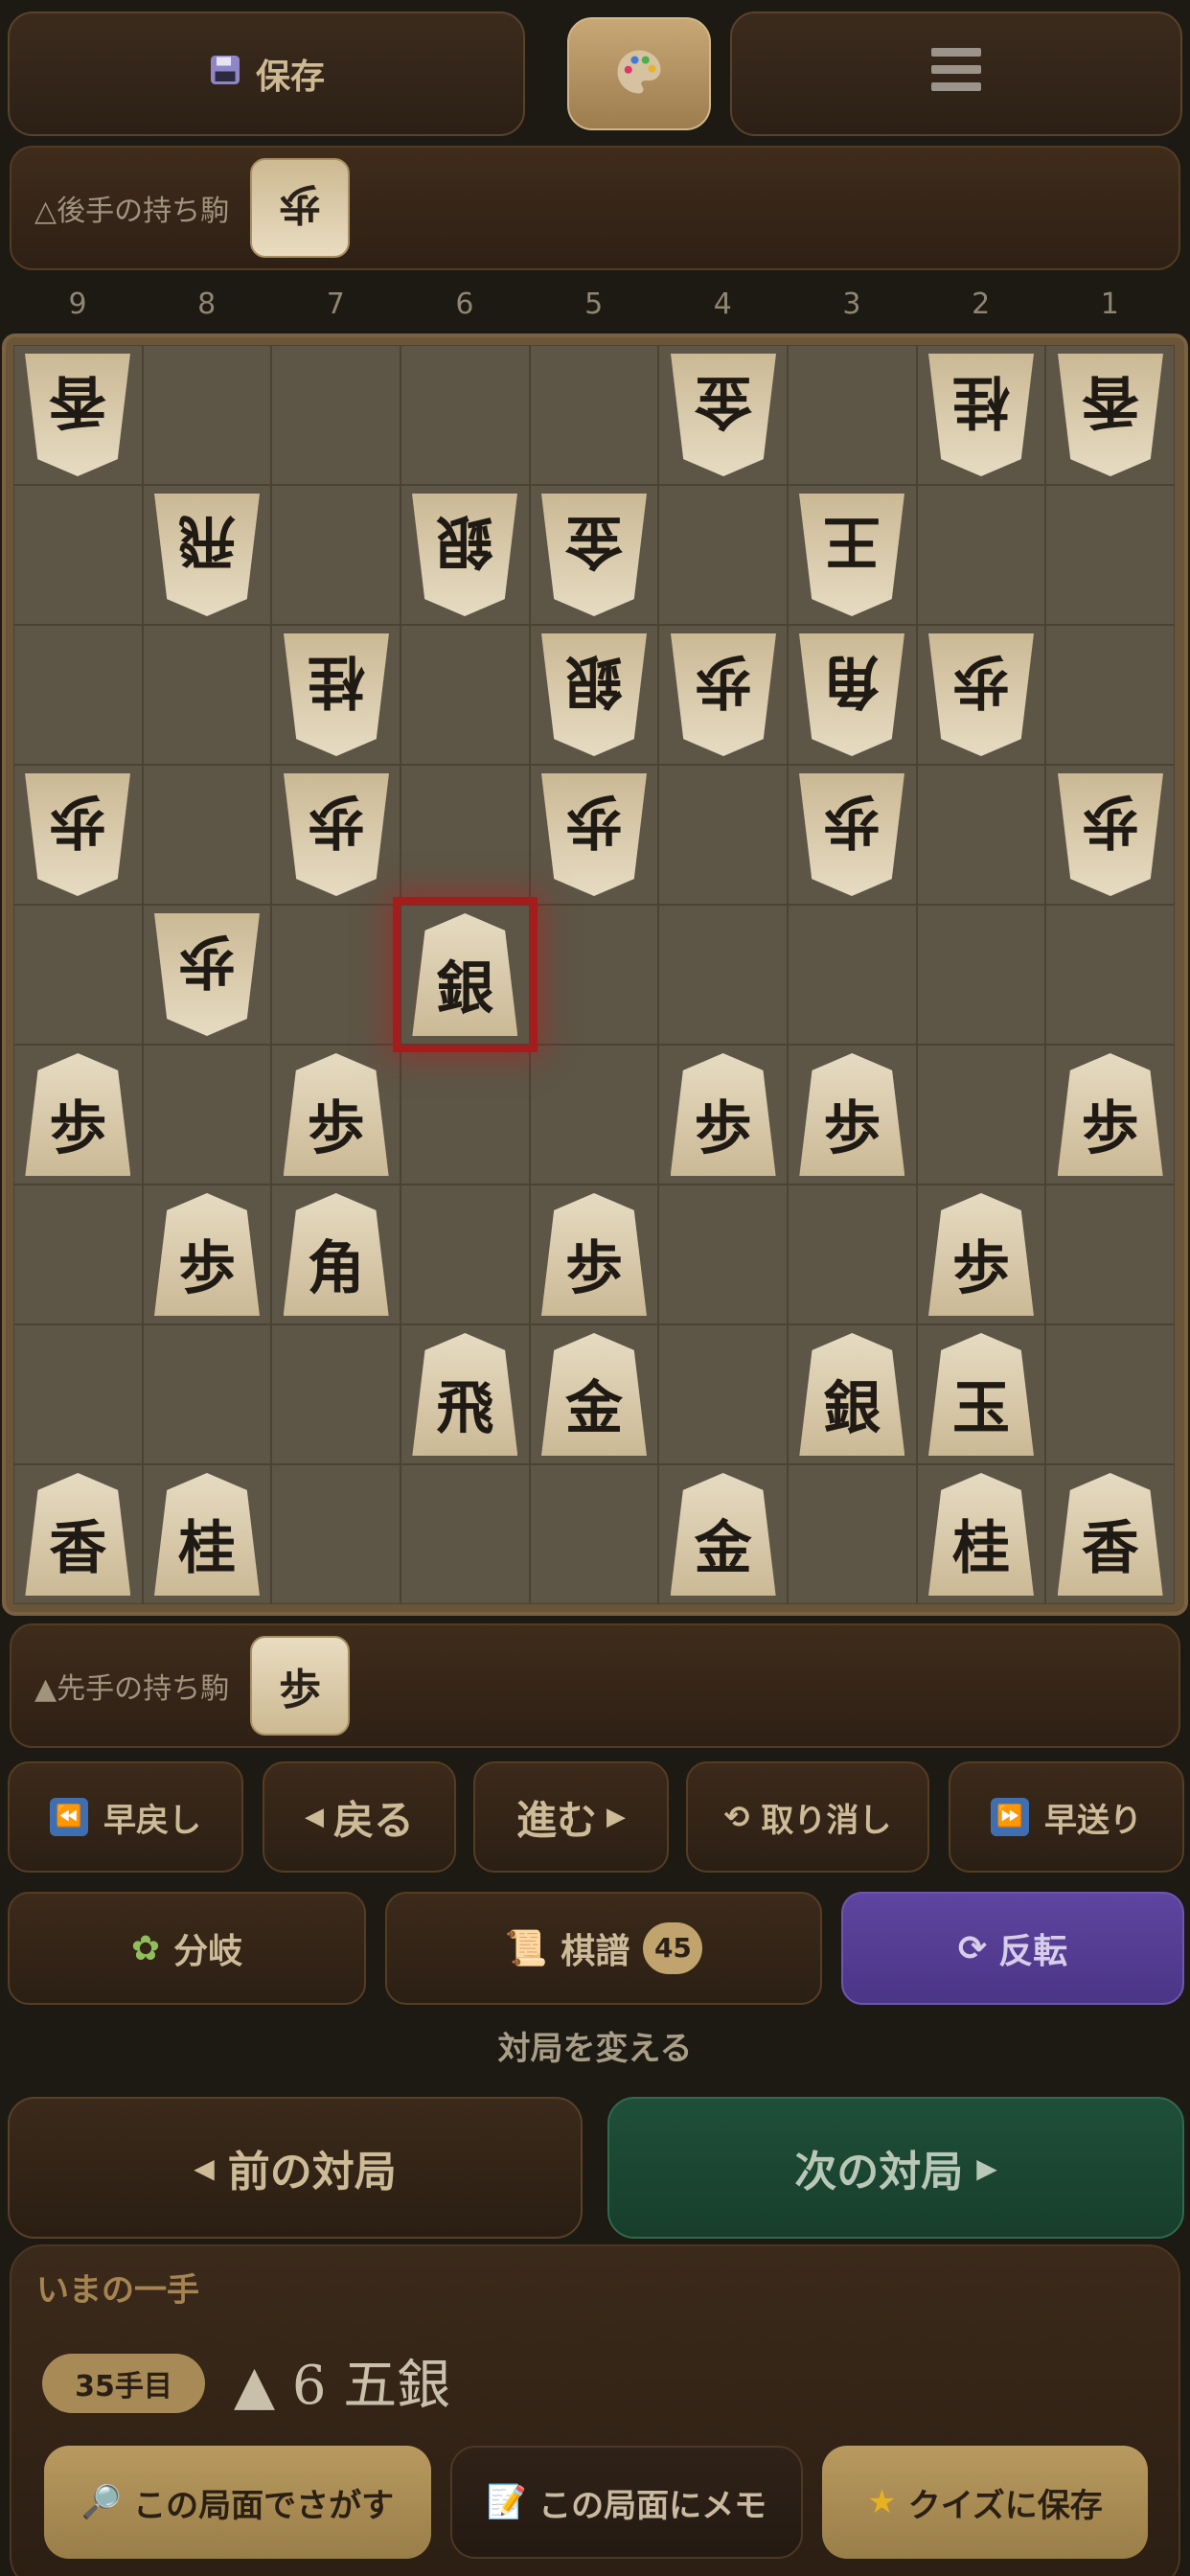  What do you see at coordinates (238, 2502) in the screenshot?
I see `search-position-button: 🔎 この局面でさがす` at bounding box center [238, 2502].